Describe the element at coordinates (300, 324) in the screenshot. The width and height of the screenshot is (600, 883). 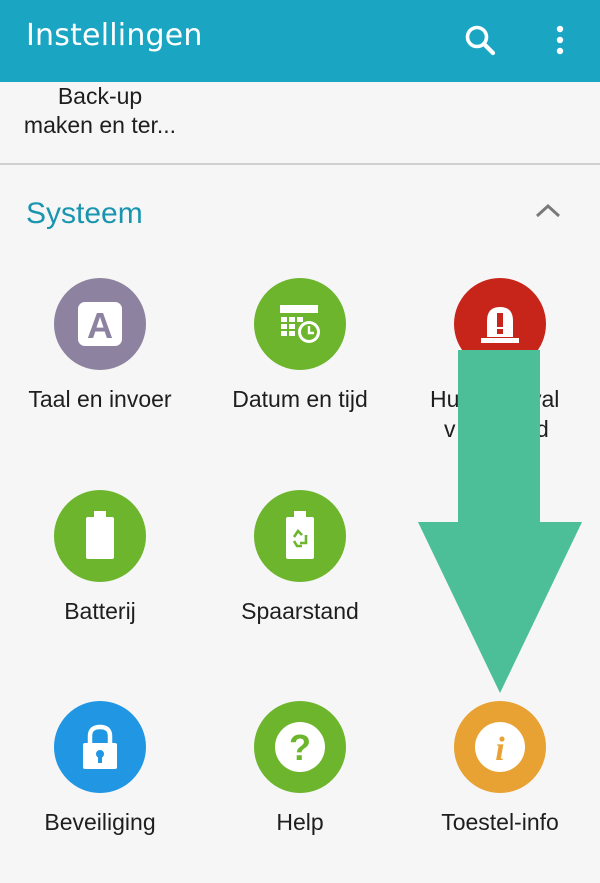
I see `calendar-clock-icon` at that location.